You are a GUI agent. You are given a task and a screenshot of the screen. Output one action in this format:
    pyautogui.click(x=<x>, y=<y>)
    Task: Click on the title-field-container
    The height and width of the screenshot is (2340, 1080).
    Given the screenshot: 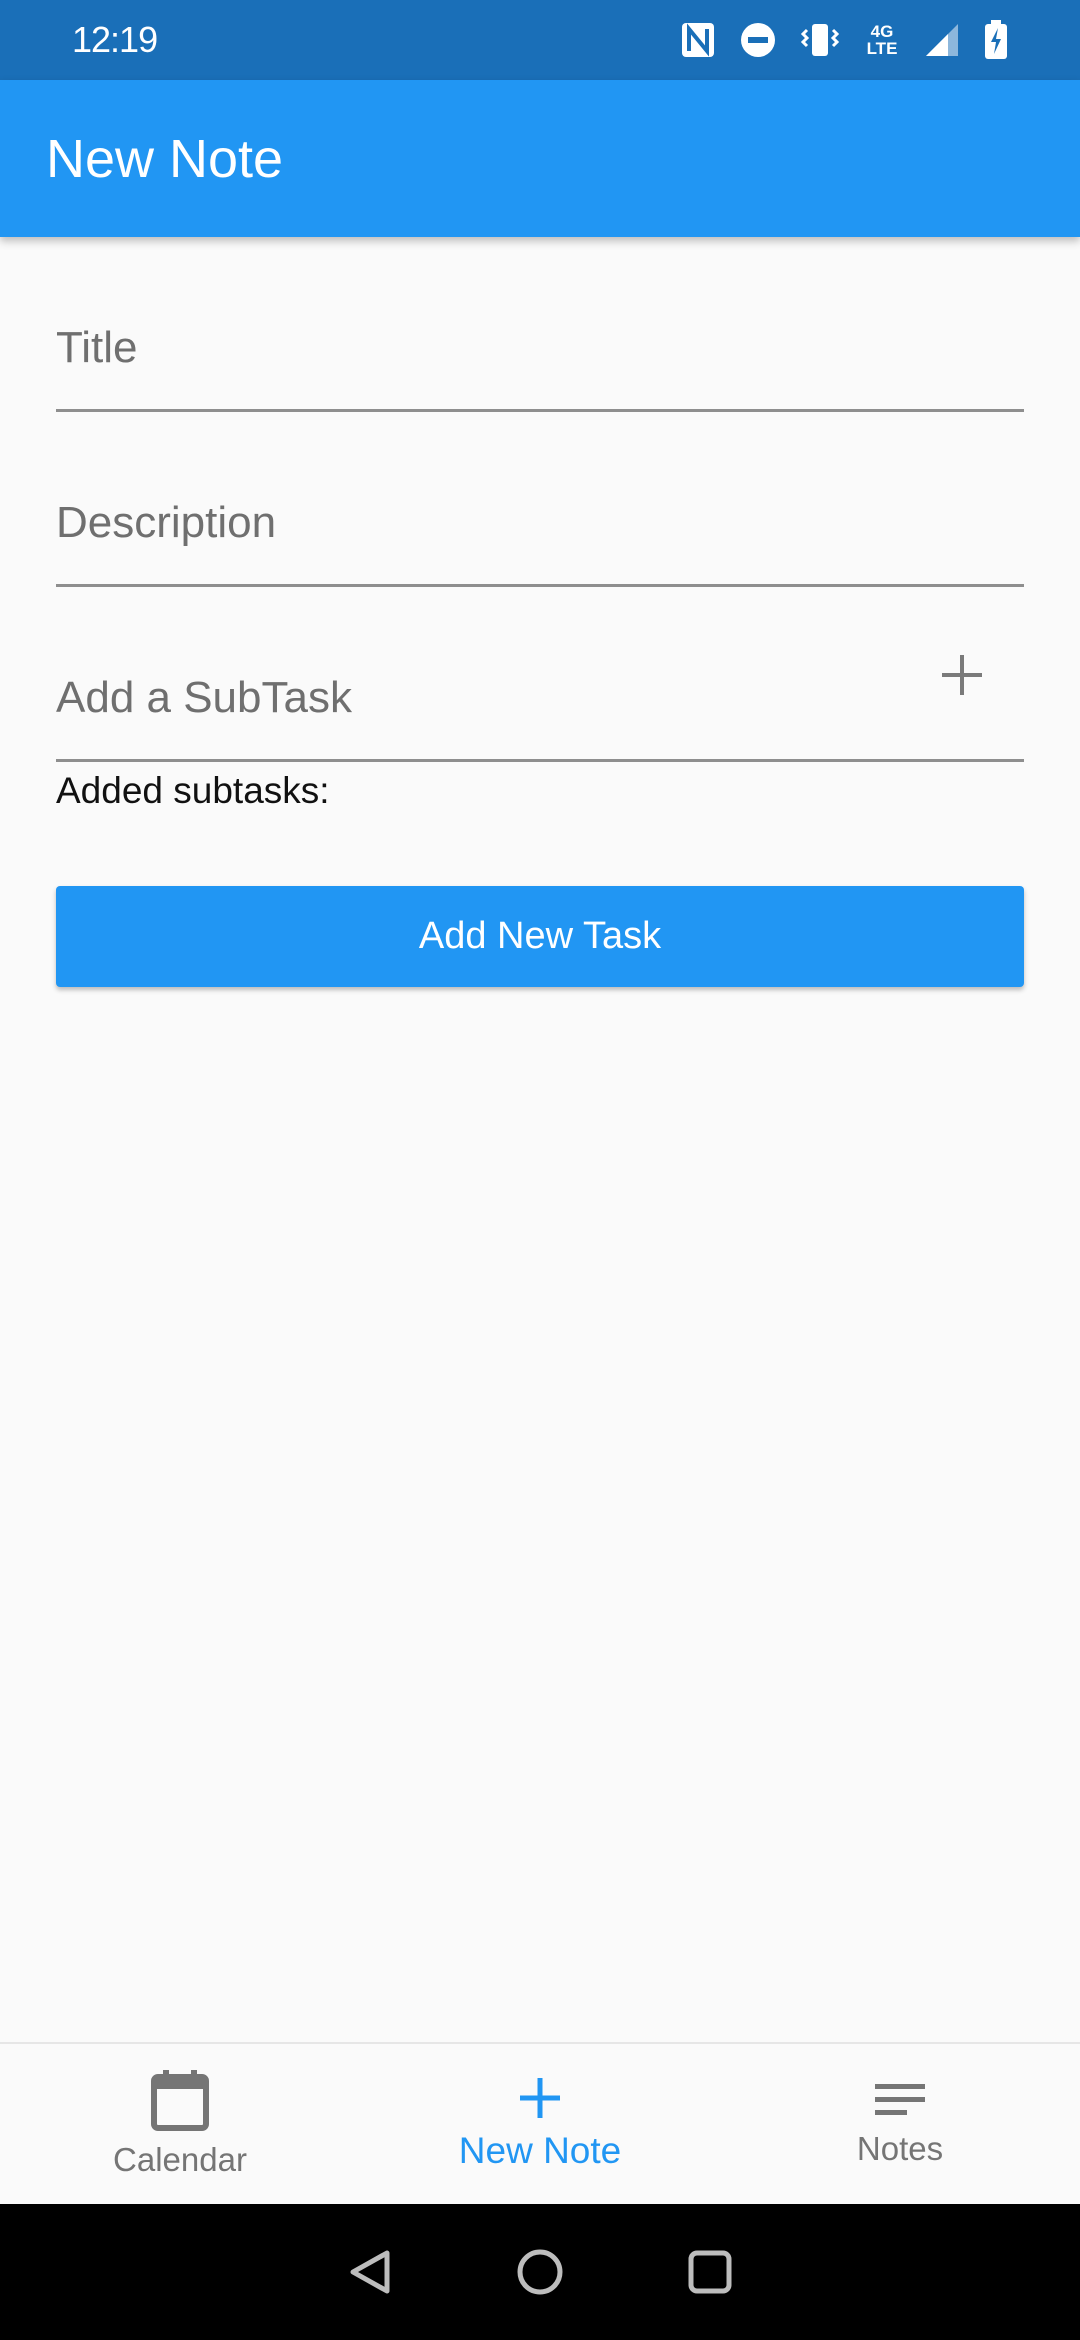 What is the action you would take?
    pyautogui.click(x=540, y=324)
    